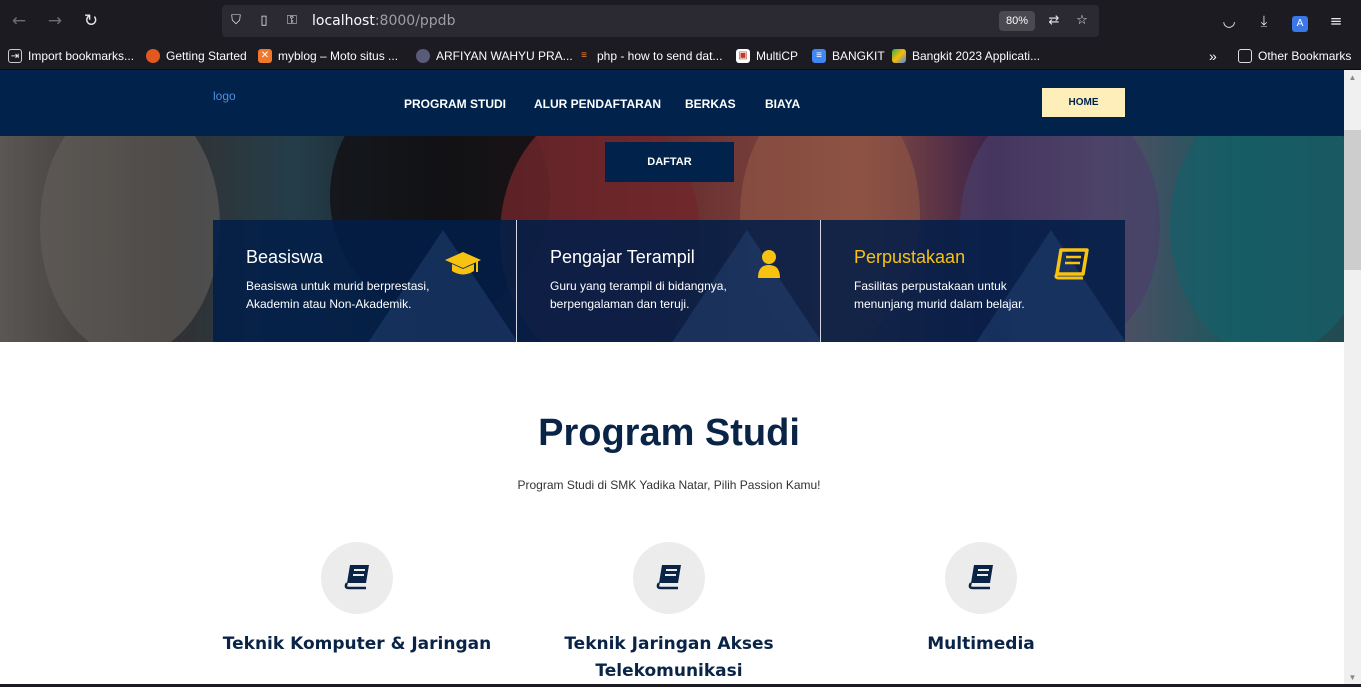 This screenshot has height=687, width=1361. What do you see at coordinates (206, 56) in the screenshot?
I see `bookmark-label: Getting Started` at bounding box center [206, 56].